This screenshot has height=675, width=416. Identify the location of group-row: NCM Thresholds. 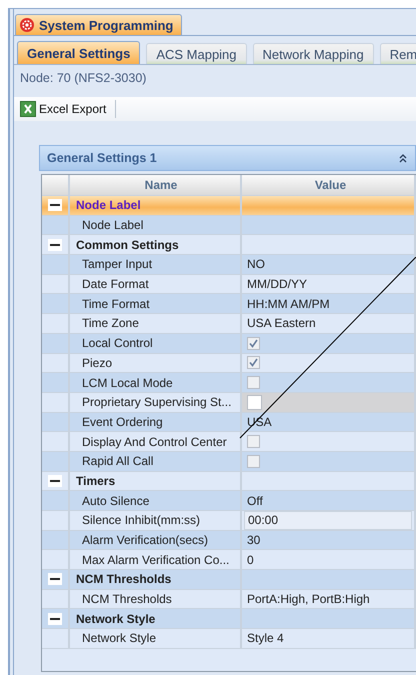
(229, 580).